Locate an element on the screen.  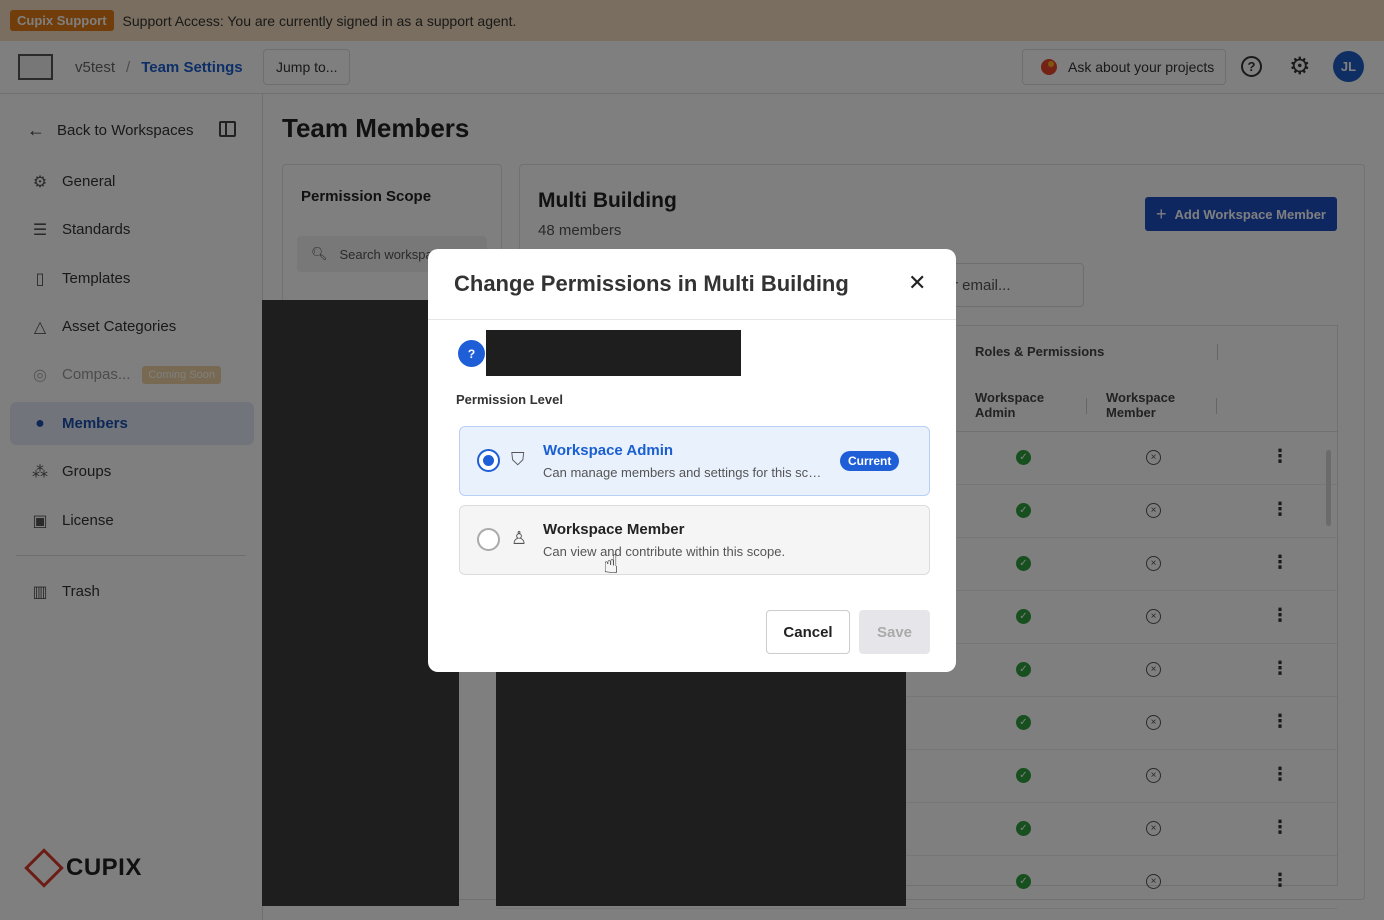
save-button: Save is located at coordinates (894, 632).